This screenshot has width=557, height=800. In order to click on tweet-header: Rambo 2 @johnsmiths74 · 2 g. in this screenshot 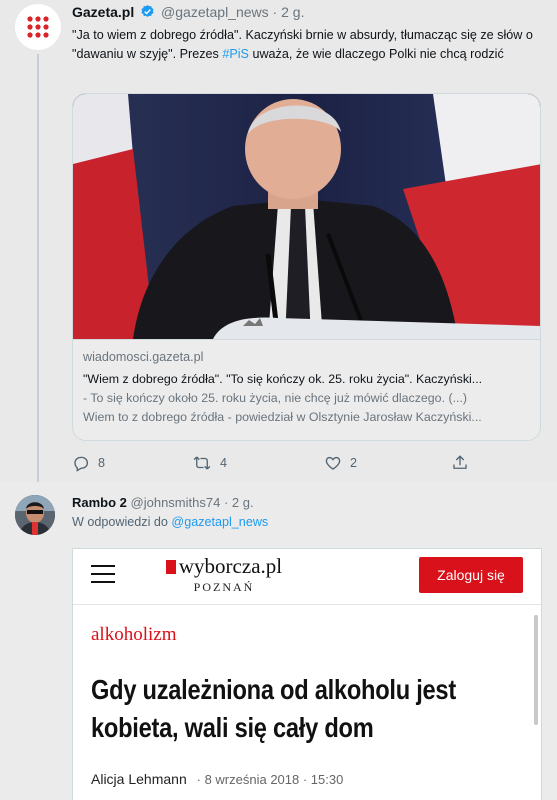, I will do `click(163, 502)`.